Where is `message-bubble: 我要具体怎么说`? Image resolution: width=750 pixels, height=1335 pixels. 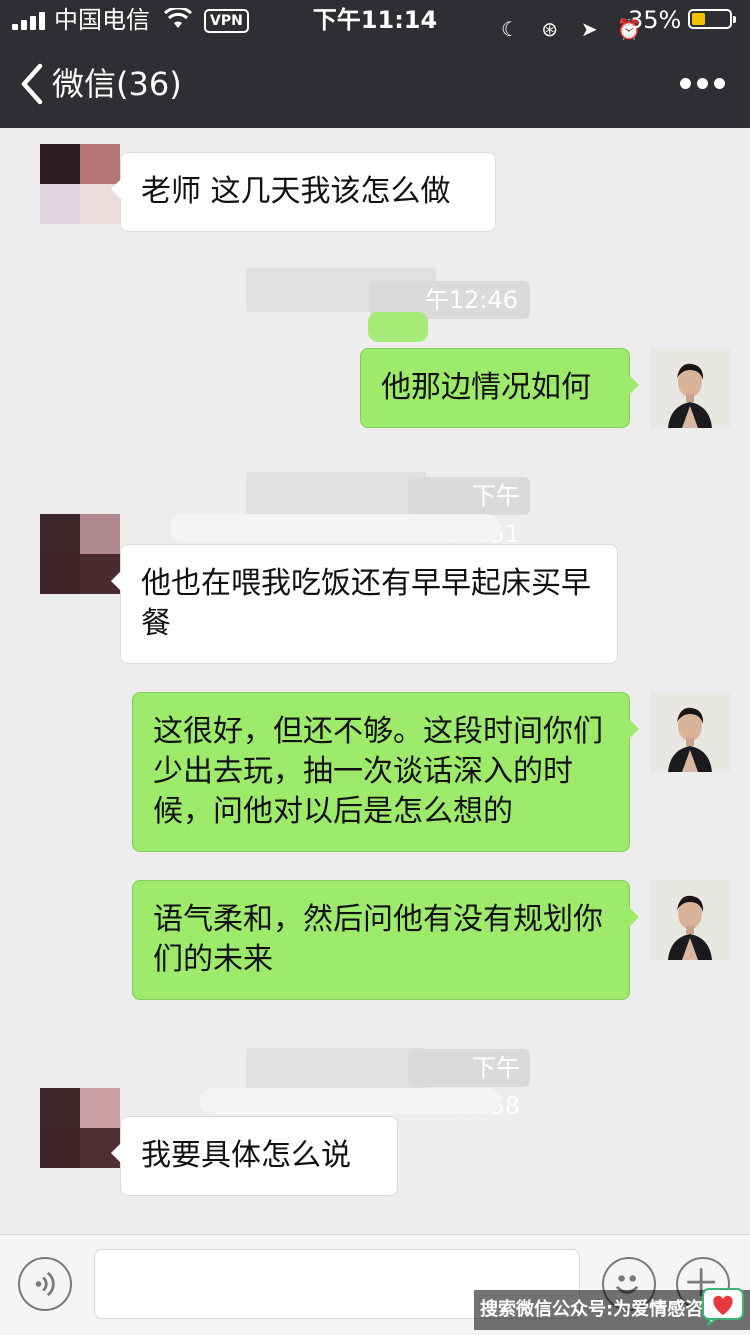
message-bubble: 我要具体怎么说 is located at coordinates (254, 1156).